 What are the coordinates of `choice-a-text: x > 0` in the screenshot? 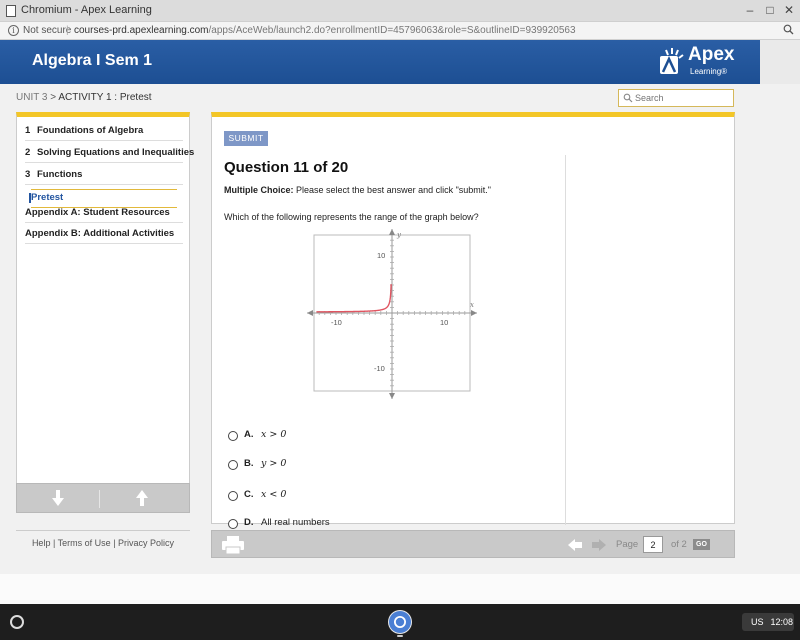 It's located at (274, 434).